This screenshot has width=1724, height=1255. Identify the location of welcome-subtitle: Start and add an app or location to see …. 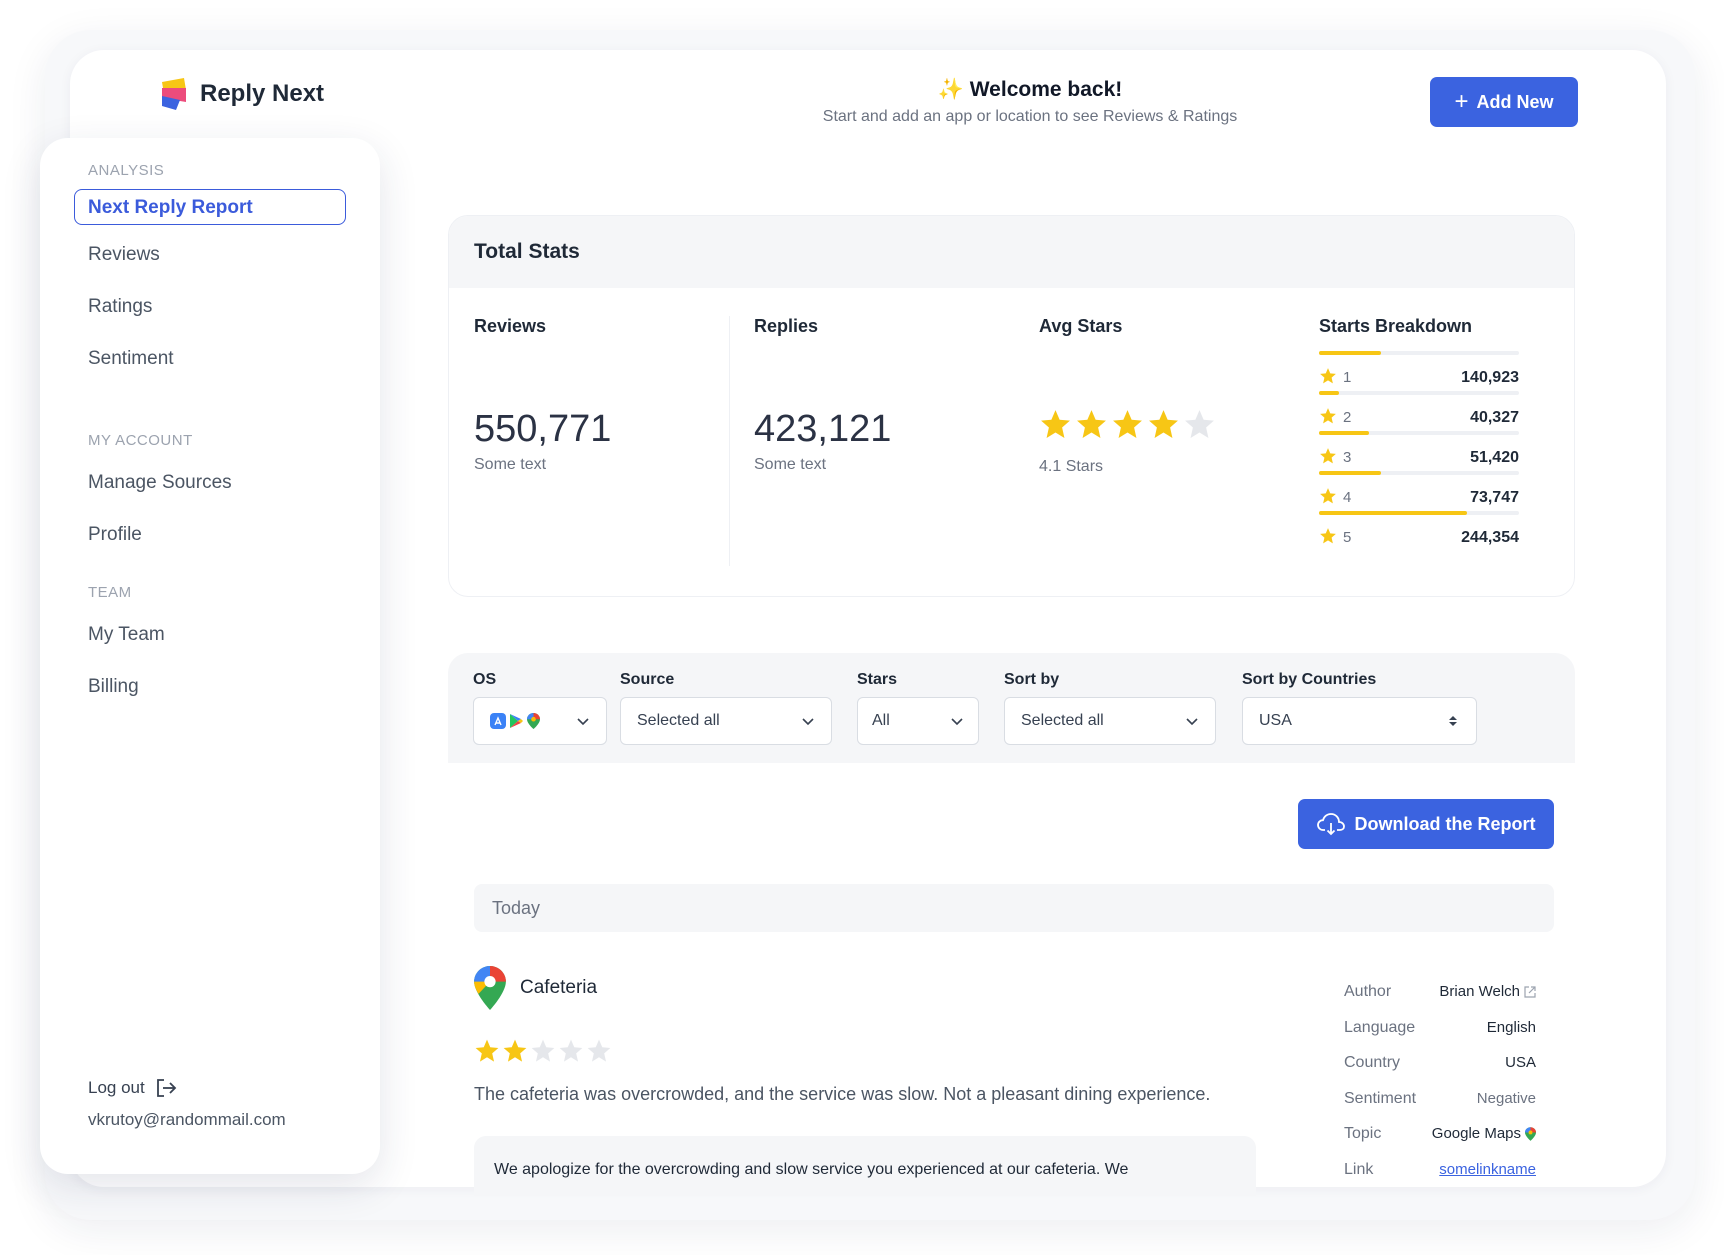
(1030, 116).